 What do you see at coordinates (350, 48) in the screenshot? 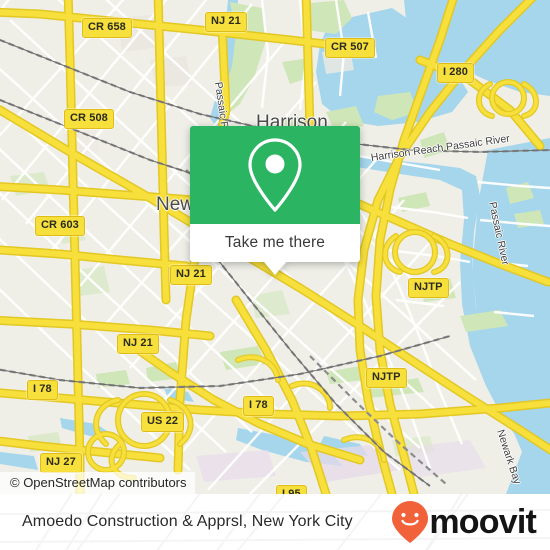
I see `road-shield: CR 507` at bounding box center [350, 48].